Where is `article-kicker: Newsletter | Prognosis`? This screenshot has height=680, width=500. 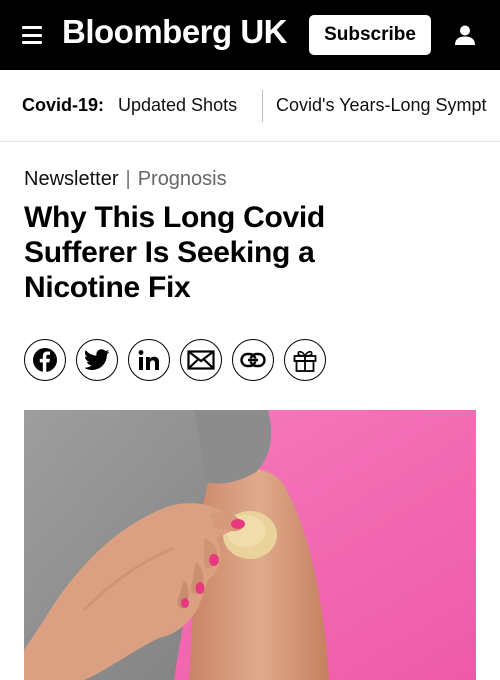
article-kicker: Newsletter | Prognosis is located at coordinates (125, 179).